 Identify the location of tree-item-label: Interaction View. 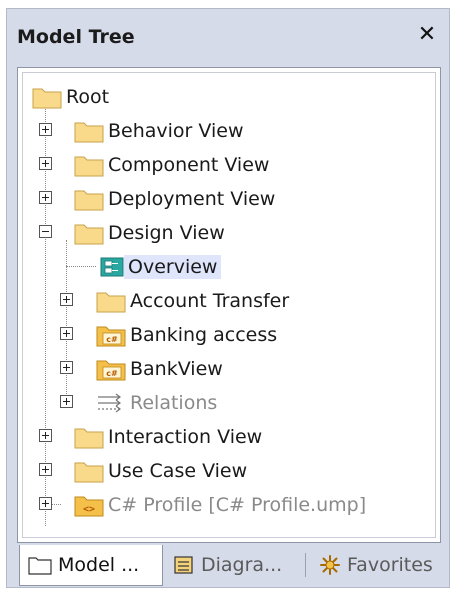
(185, 437).